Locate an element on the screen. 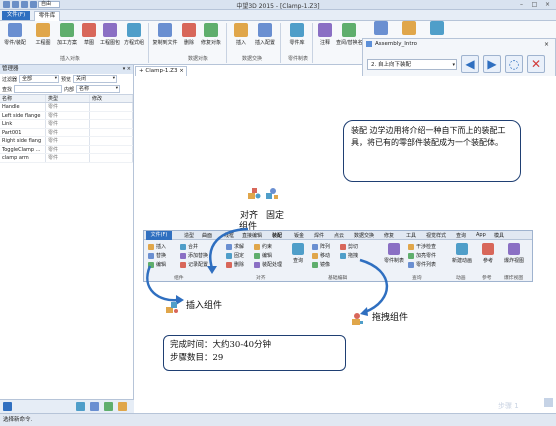 The height and width of the screenshot is (426, 556). assembly-panel-header: Assembly_Intro × is located at coordinates (457, 44).